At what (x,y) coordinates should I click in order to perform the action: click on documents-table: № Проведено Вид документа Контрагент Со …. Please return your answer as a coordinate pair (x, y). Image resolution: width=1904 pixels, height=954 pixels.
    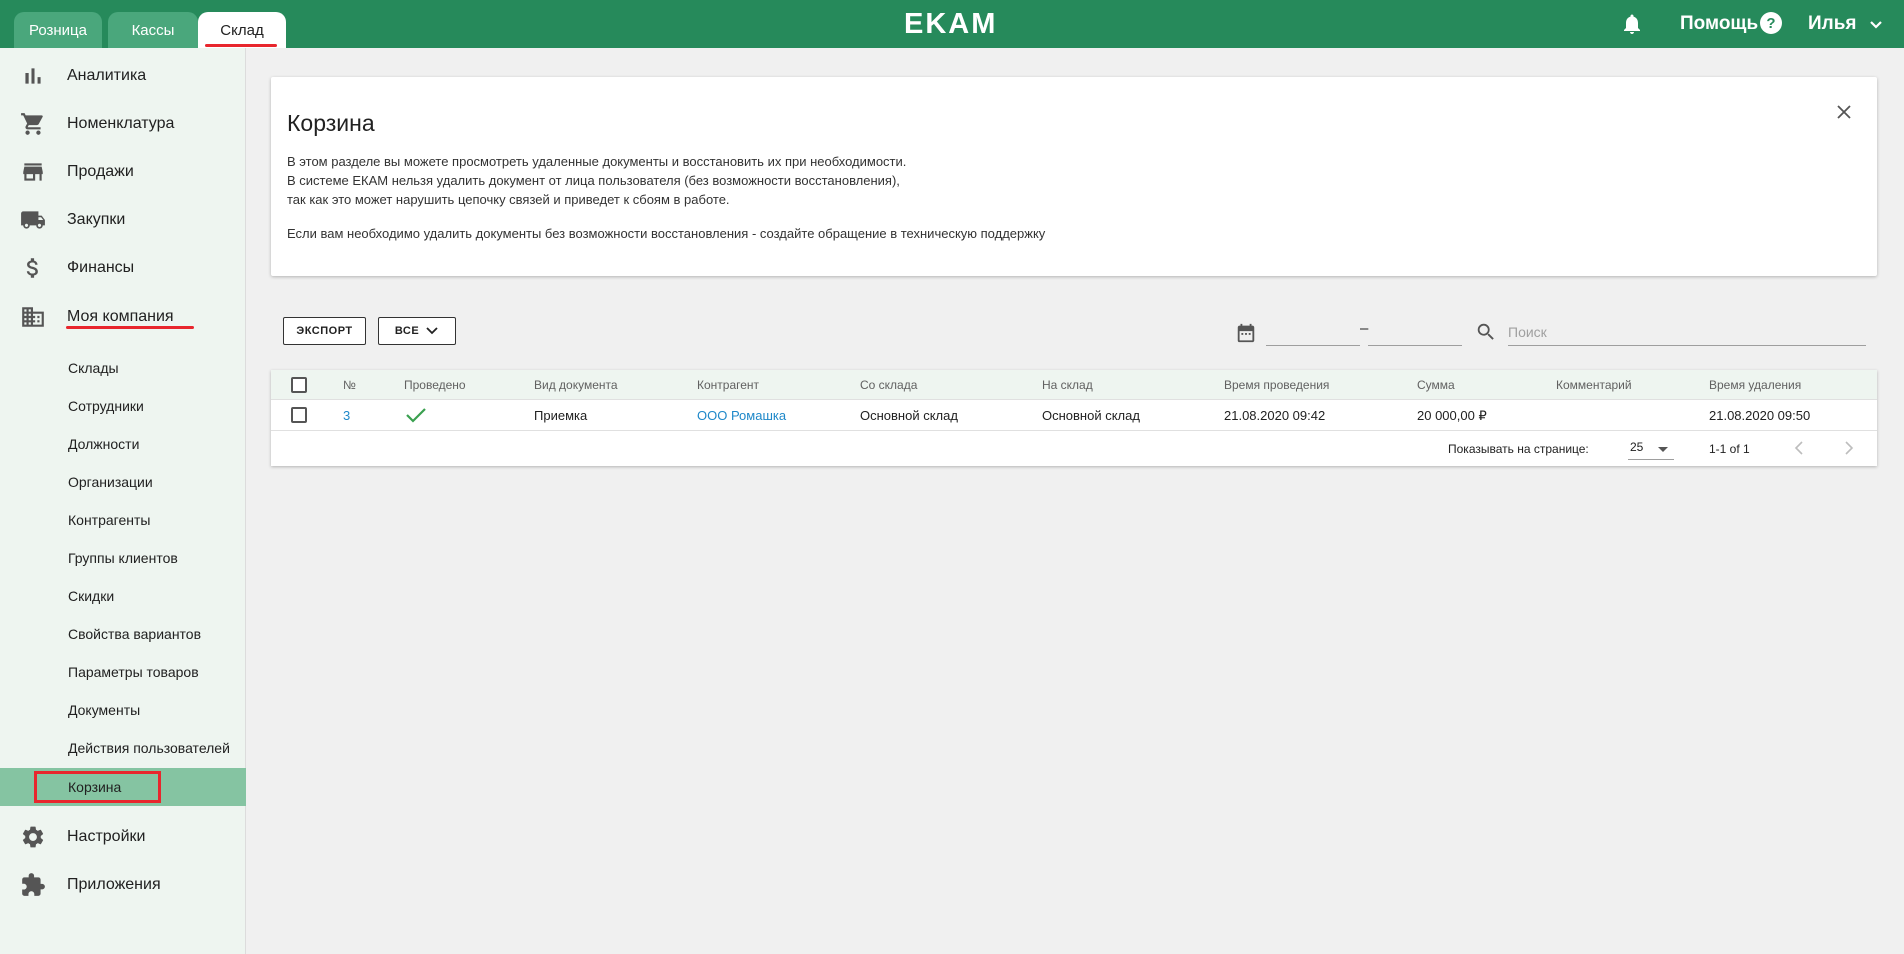
    Looking at the image, I should click on (1074, 418).